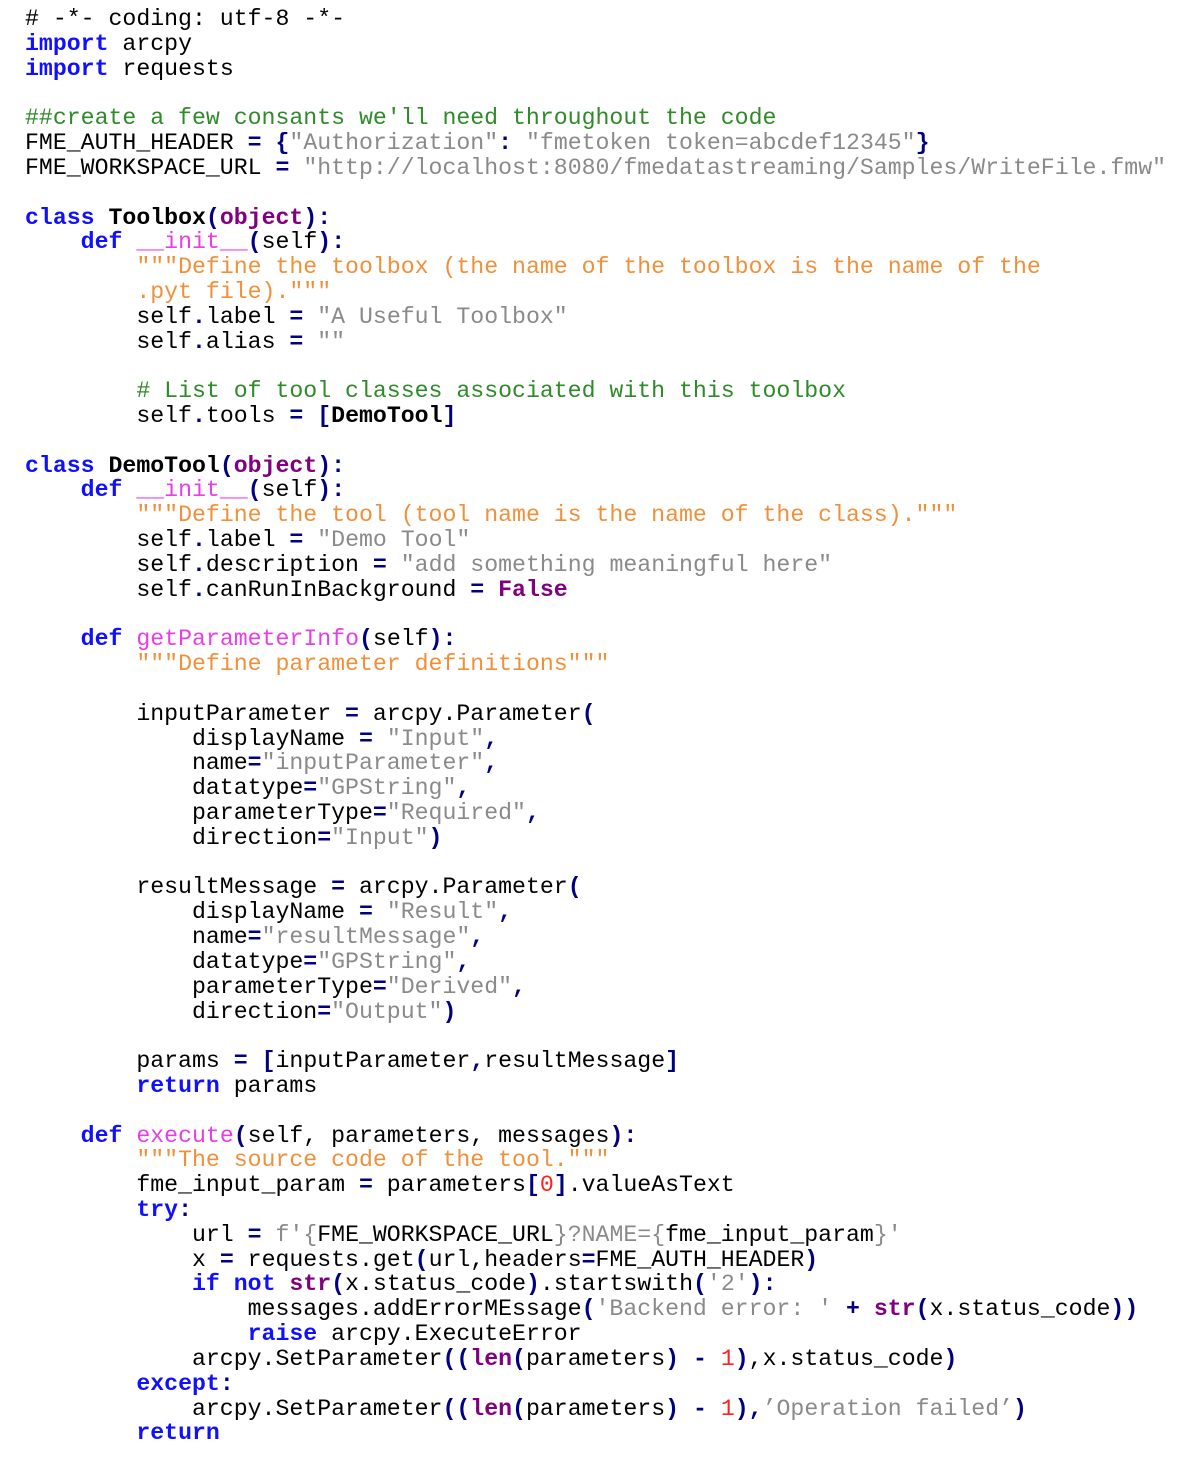  I want to click on code-line: class DemoTool(object):, so click(595, 465).